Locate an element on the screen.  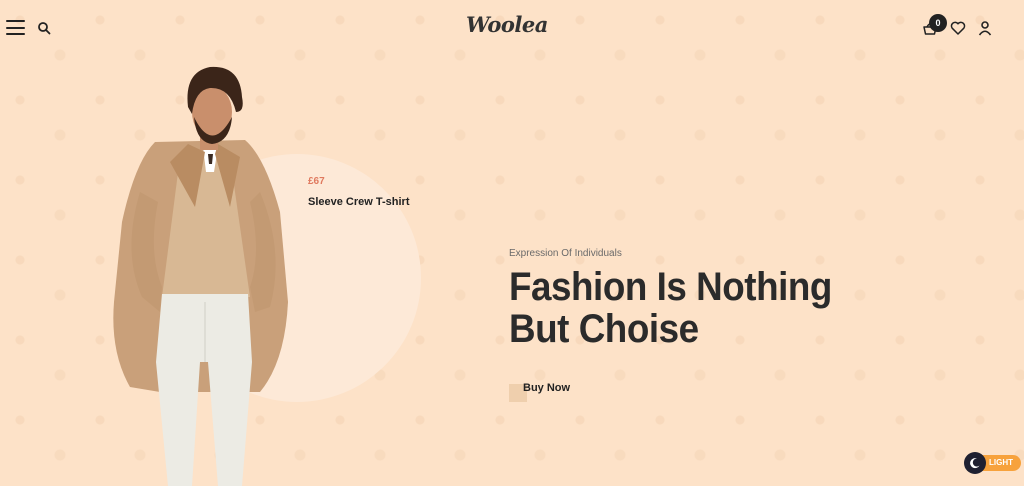
buy-now-button: Buy Now is located at coordinates (549, 391).